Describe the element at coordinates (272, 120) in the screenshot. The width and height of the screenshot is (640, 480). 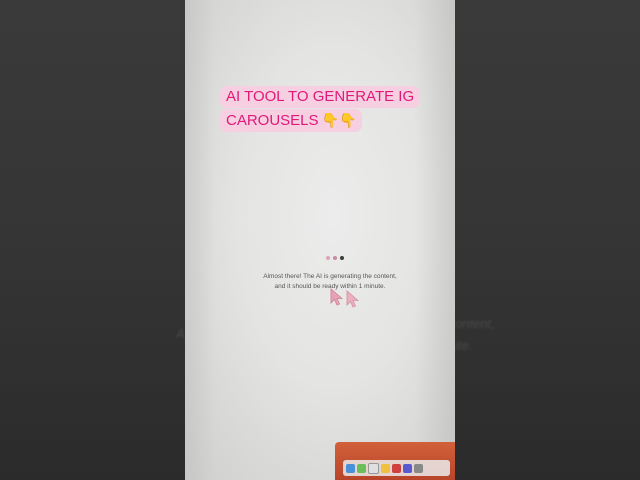
I see `caption-text-2: CAROUSELS` at that location.